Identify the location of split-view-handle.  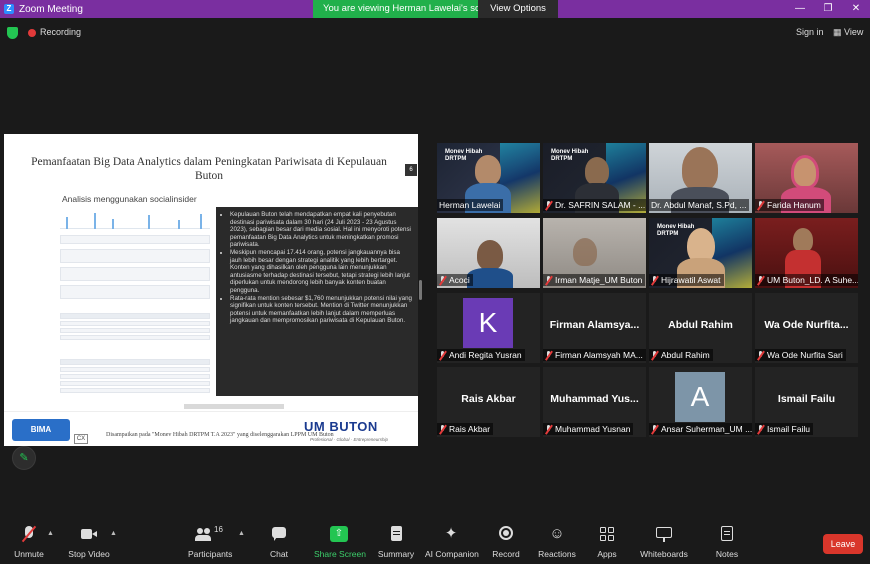
(420, 290).